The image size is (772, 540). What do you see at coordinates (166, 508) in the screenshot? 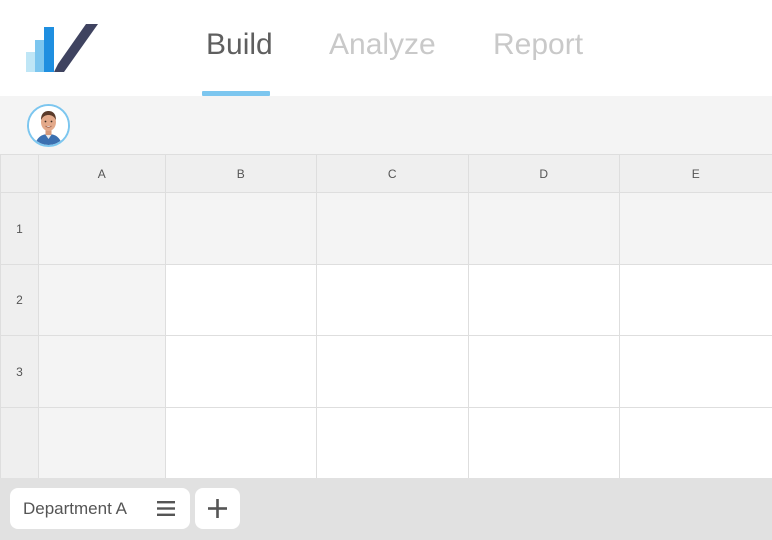
I see `hamburger-menu-icon` at bounding box center [166, 508].